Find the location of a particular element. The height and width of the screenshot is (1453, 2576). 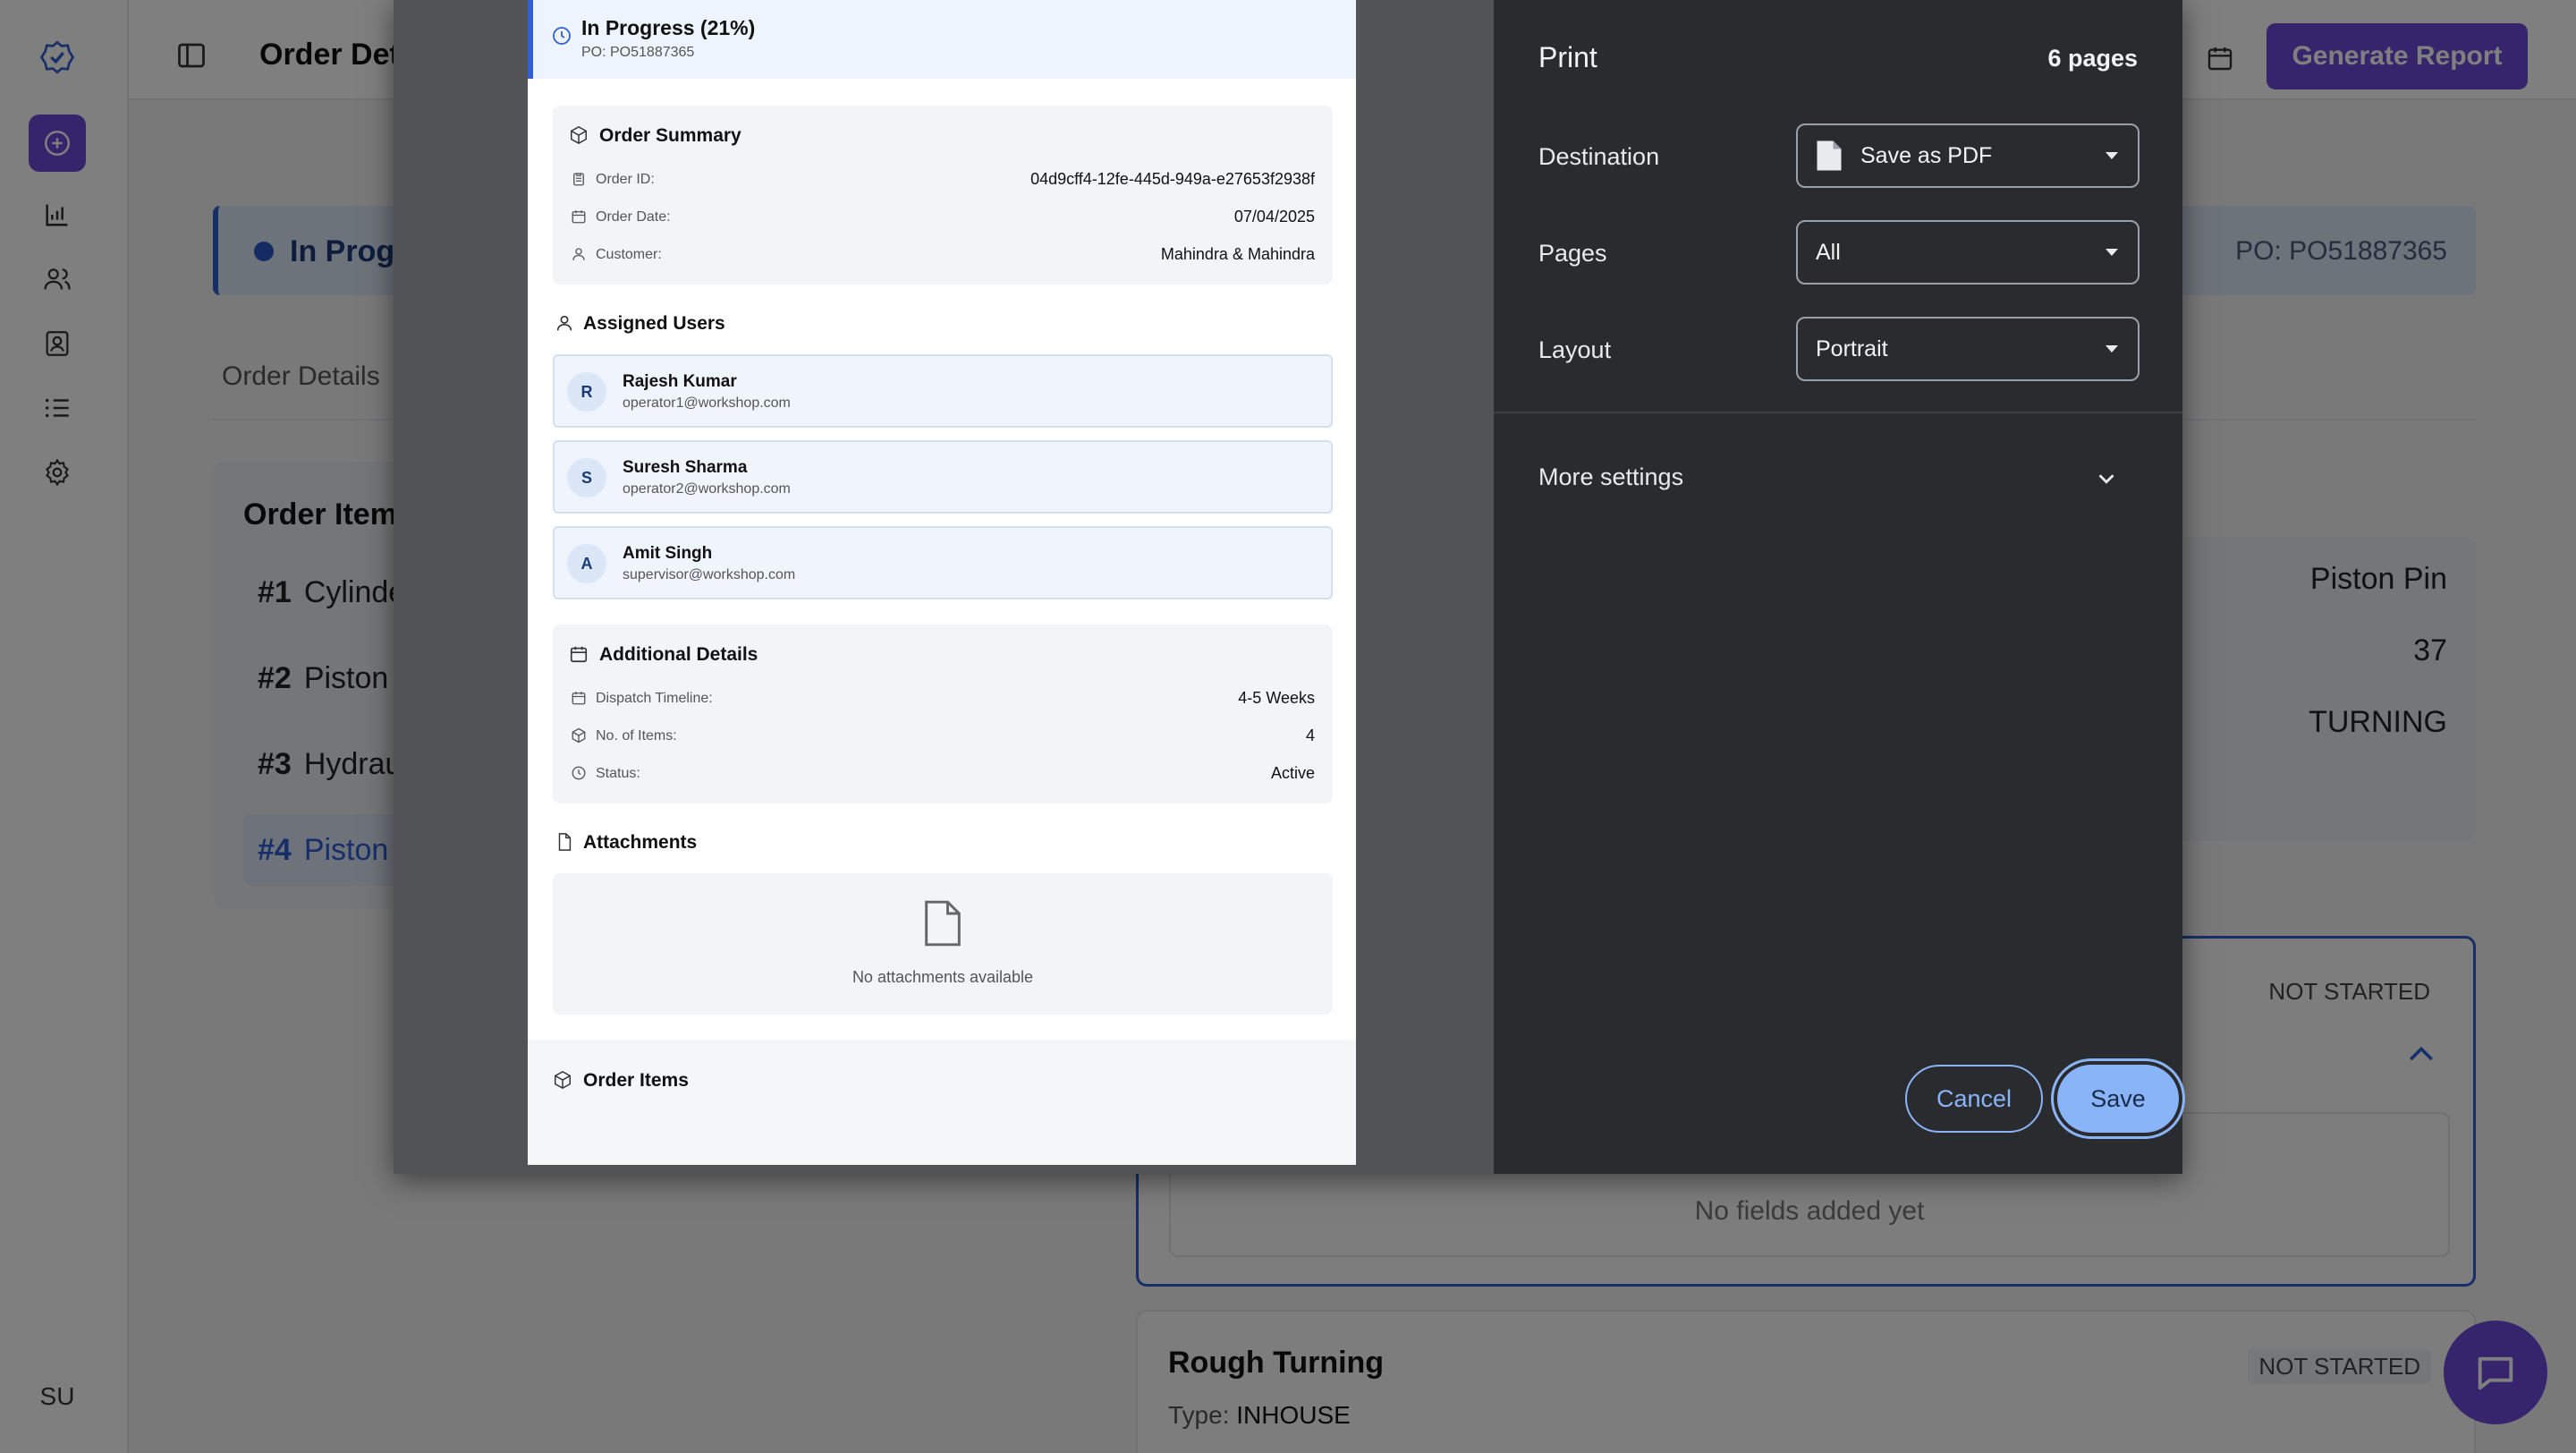

preview-po-number: PO: PO51887365 is located at coordinates (638, 52).